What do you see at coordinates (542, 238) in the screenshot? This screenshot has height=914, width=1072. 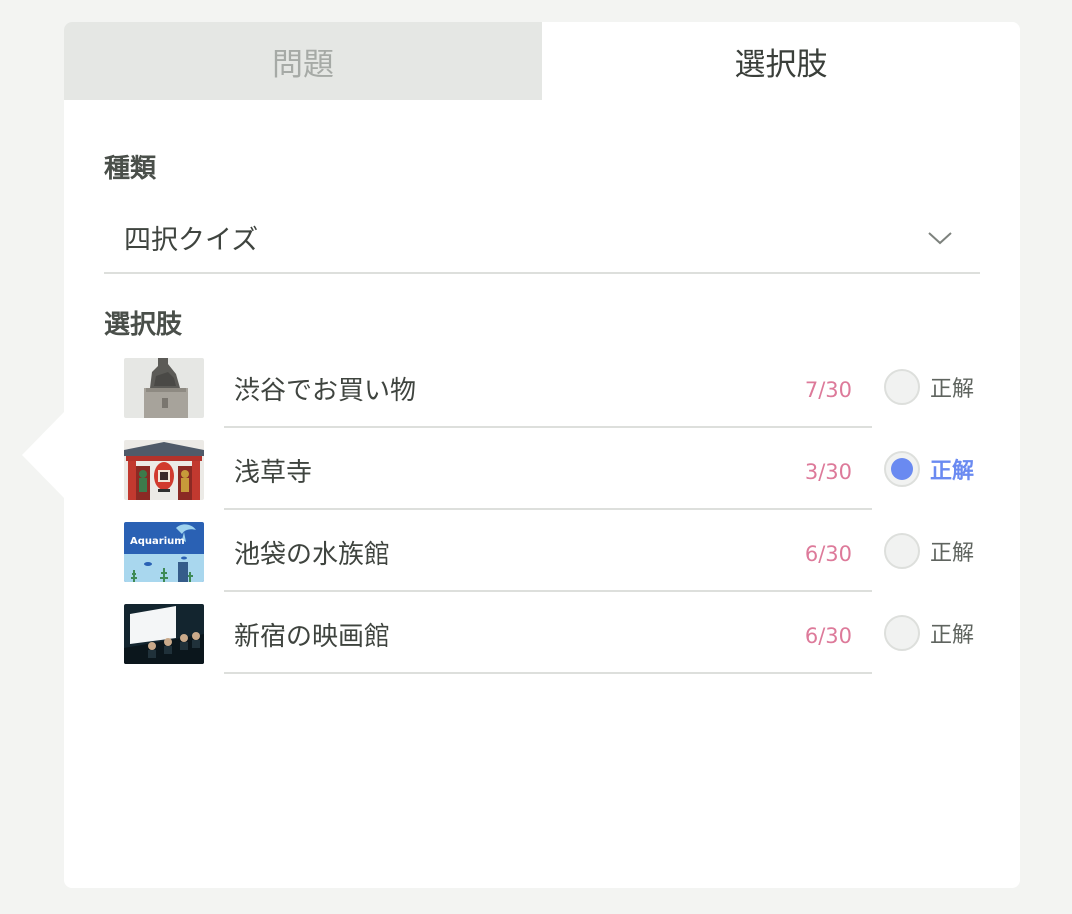 I see `quiz-type-select: 四択クイズ` at bounding box center [542, 238].